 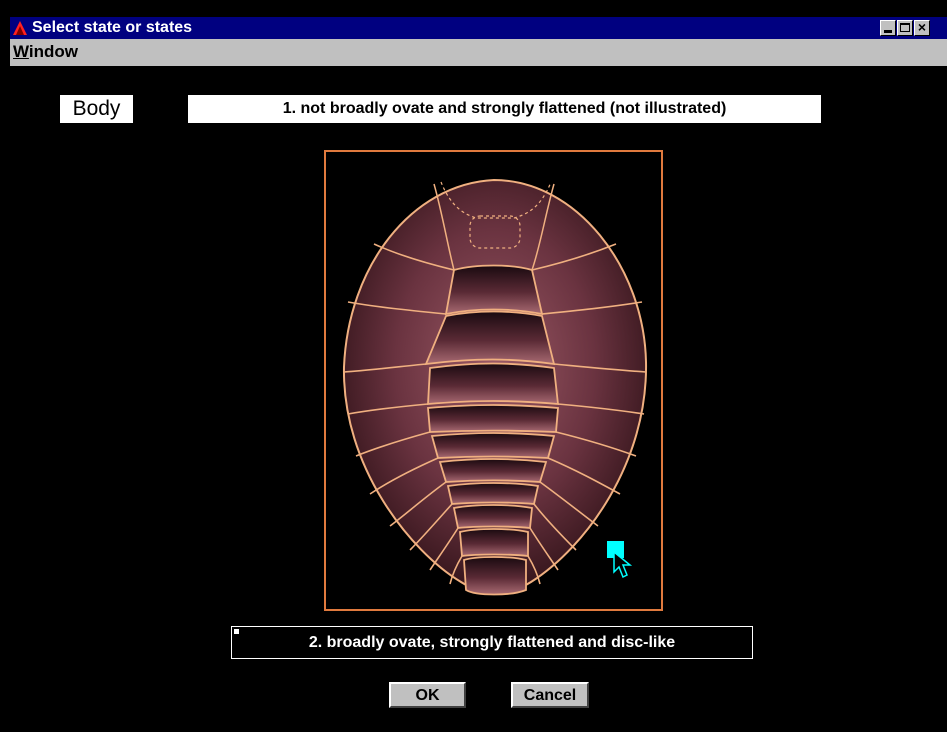 I want to click on minimize-icon, so click(x=888, y=31).